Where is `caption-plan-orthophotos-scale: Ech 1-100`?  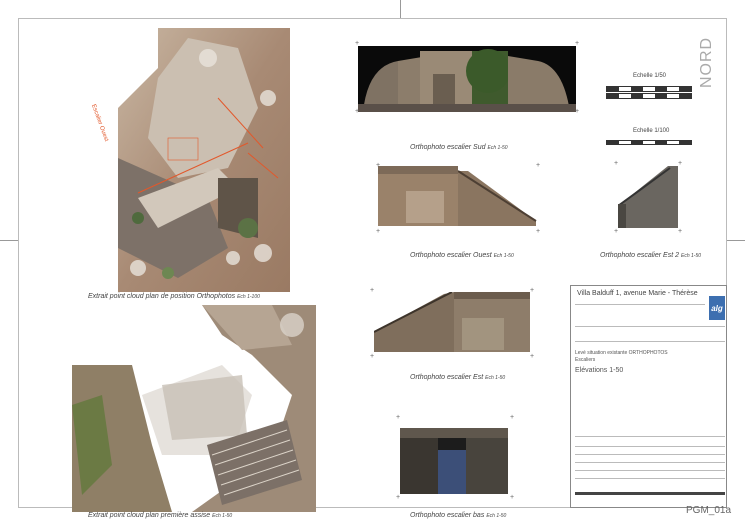 caption-plan-orthophotos-scale: Ech 1-100 is located at coordinates (248, 297).